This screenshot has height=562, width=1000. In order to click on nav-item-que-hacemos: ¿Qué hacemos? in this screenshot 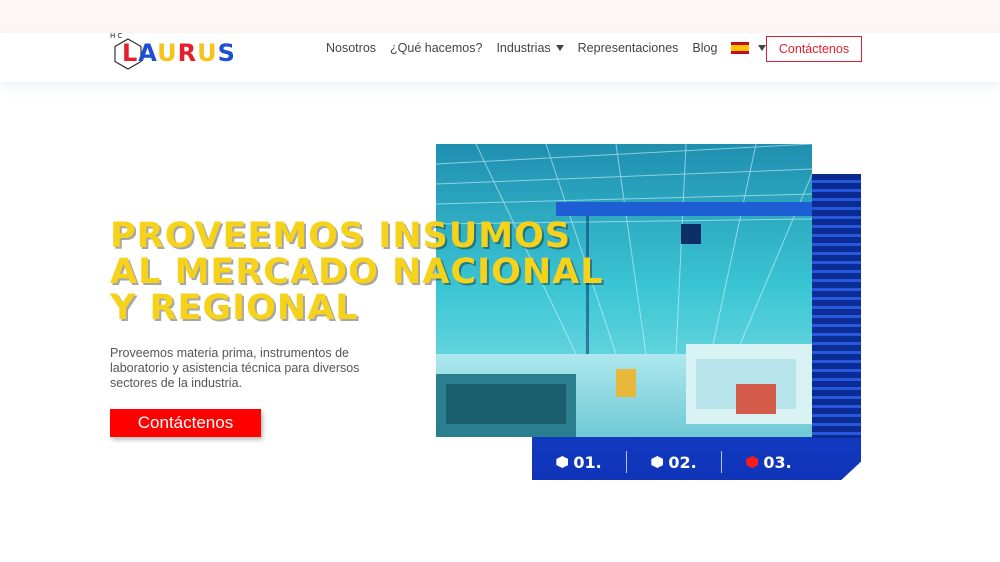, I will do `click(436, 48)`.